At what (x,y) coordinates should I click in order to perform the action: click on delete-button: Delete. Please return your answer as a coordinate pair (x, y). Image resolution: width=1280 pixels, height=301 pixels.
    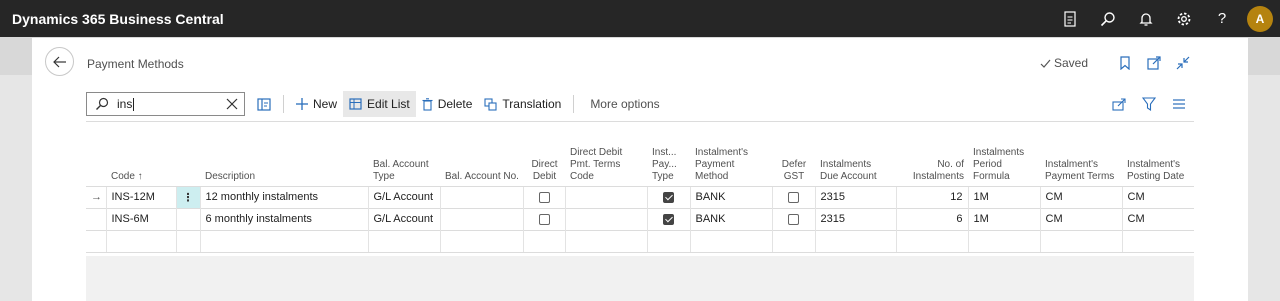
    Looking at the image, I should click on (447, 104).